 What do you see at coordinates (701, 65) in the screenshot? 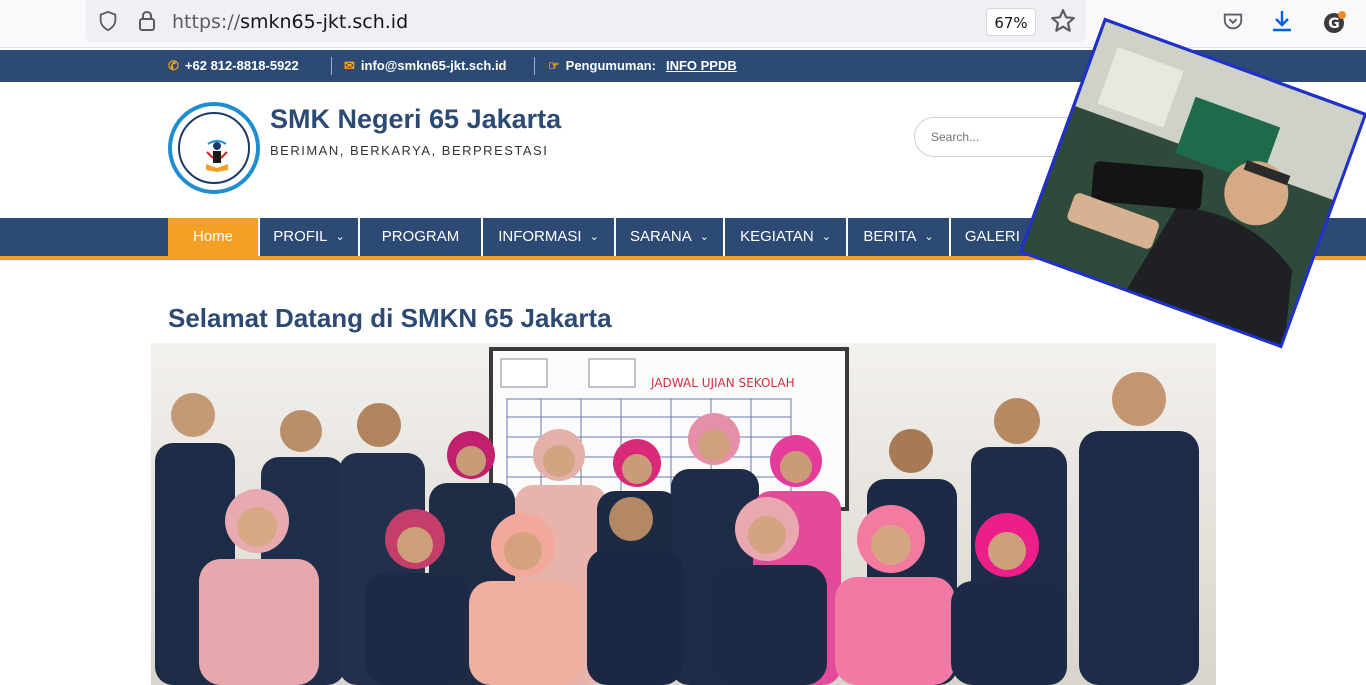
I see `announcement-link: INFO PPDB` at bounding box center [701, 65].